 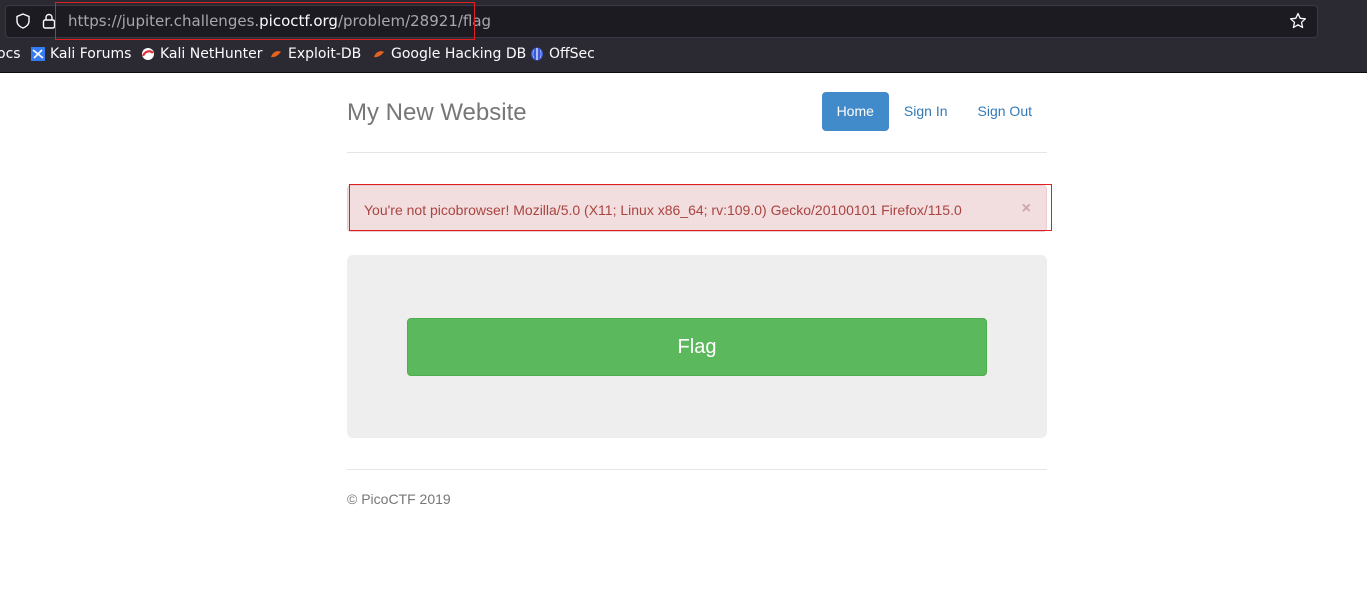 What do you see at coordinates (437, 112) in the screenshot?
I see `site-brand: My New Website` at bounding box center [437, 112].